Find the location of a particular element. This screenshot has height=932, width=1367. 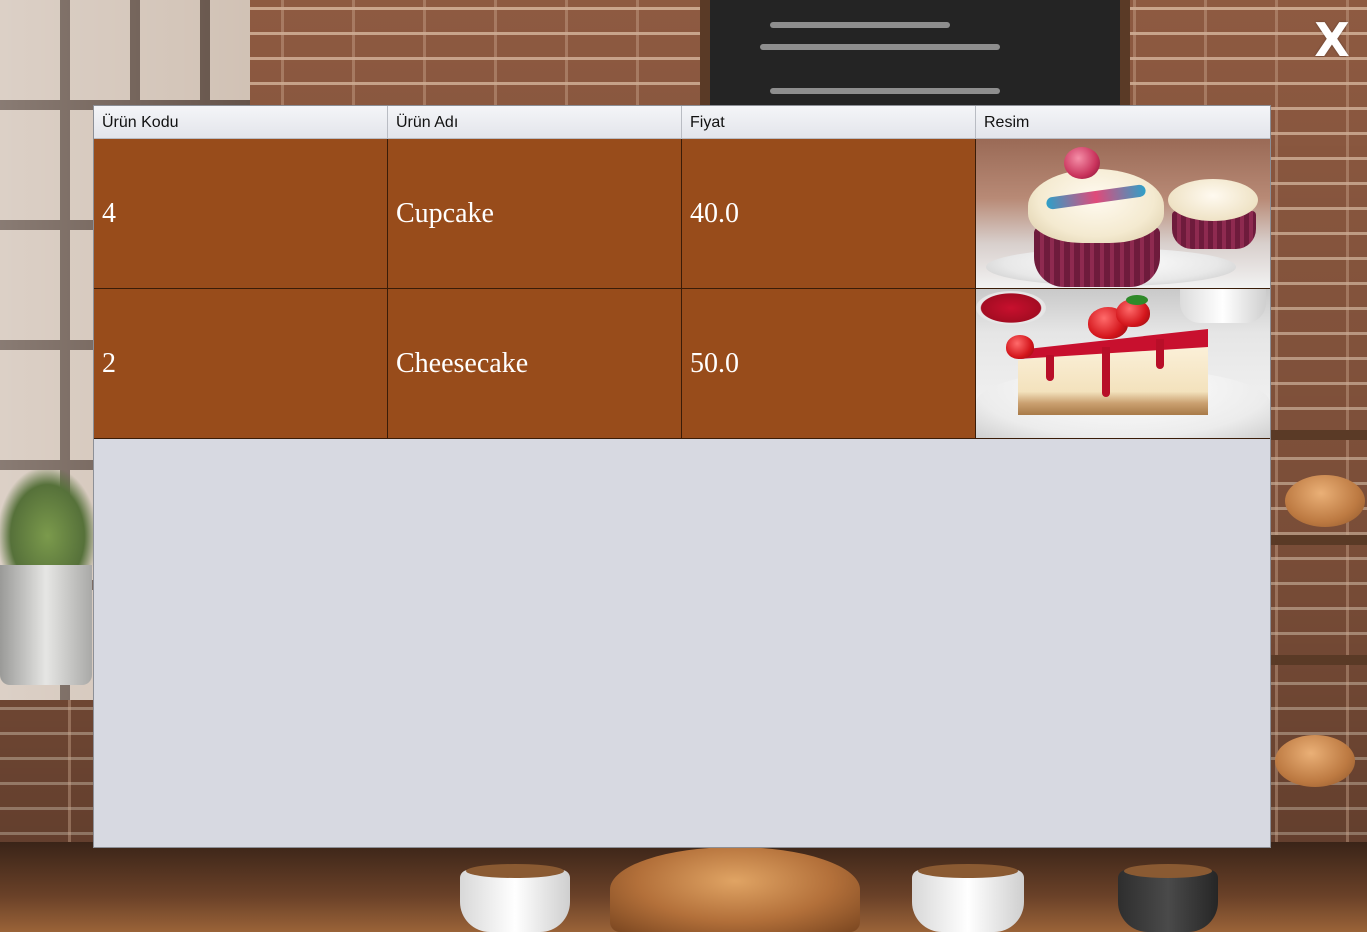

cell-product-name: Cupcake is located at coordinates (535, 213).